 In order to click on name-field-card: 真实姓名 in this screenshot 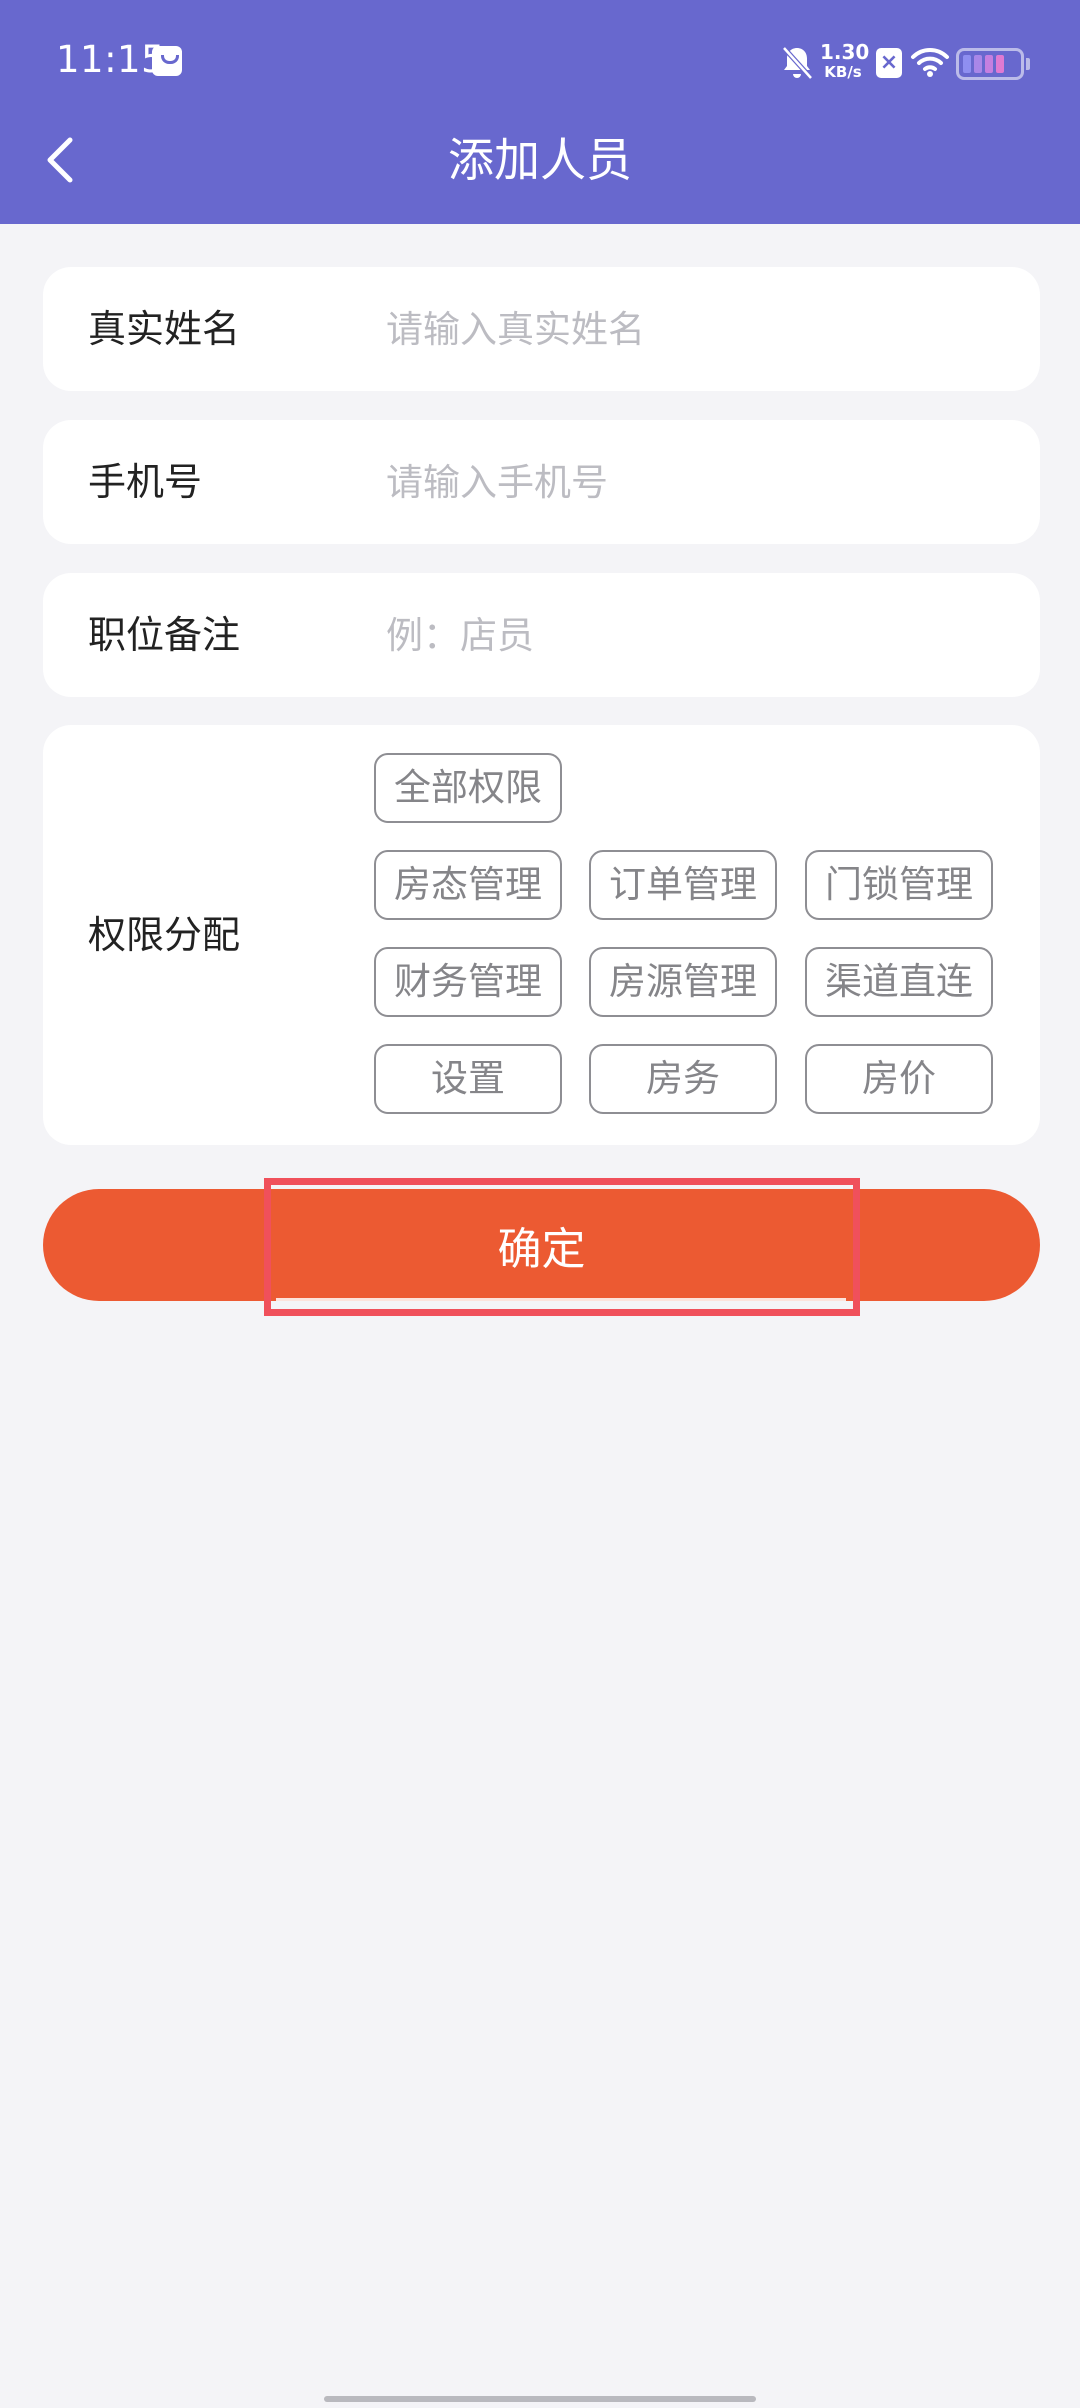, I will do `click(541, 329)`.